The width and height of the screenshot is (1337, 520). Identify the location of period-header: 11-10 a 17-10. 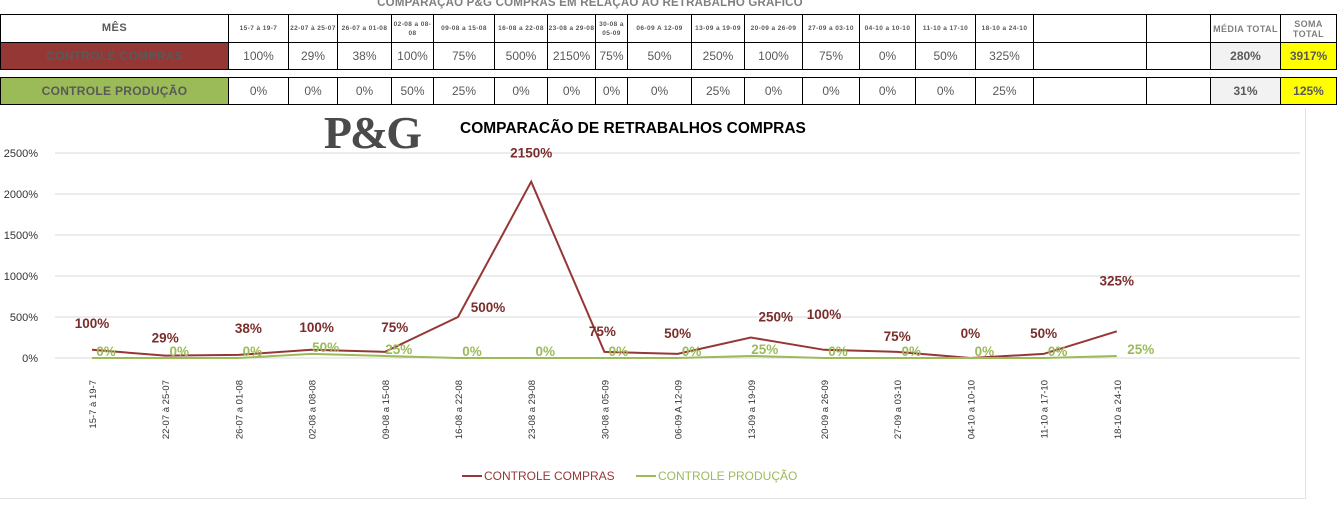
(945, 28).